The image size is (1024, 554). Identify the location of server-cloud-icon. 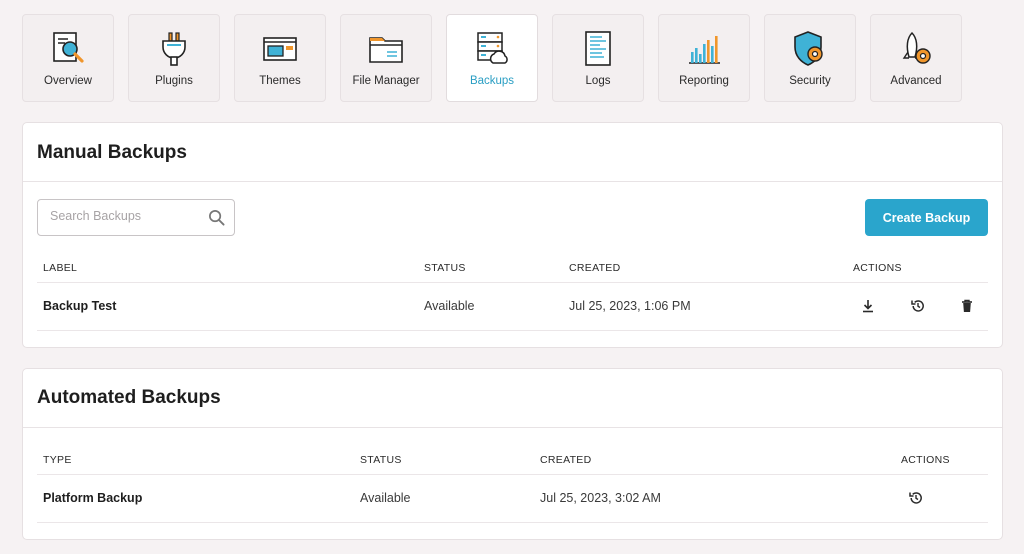
(492, 49).